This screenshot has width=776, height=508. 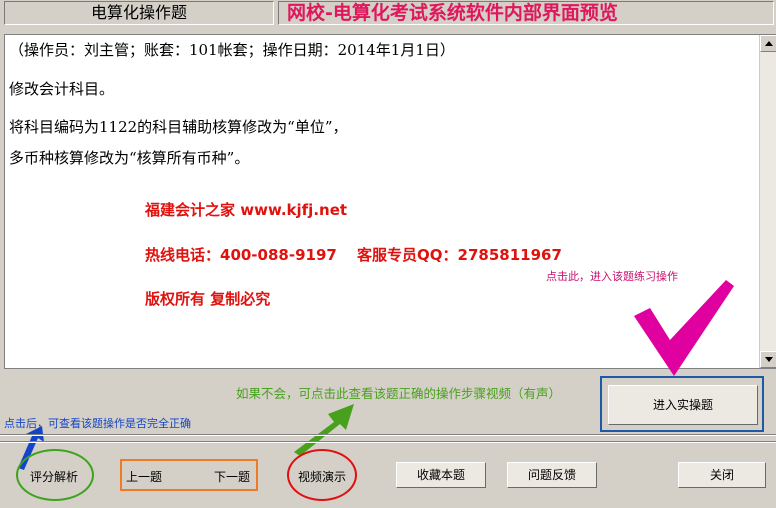 What do you see at coordinates (232, 476) in the screenshot?
I see `next-question-button: 下一题` at bounding box center [232, 476].